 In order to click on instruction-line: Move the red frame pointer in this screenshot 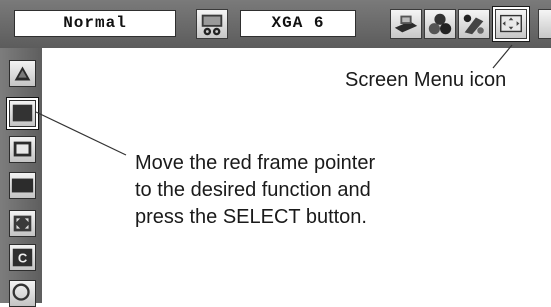, I will do `click(255, 163)`.